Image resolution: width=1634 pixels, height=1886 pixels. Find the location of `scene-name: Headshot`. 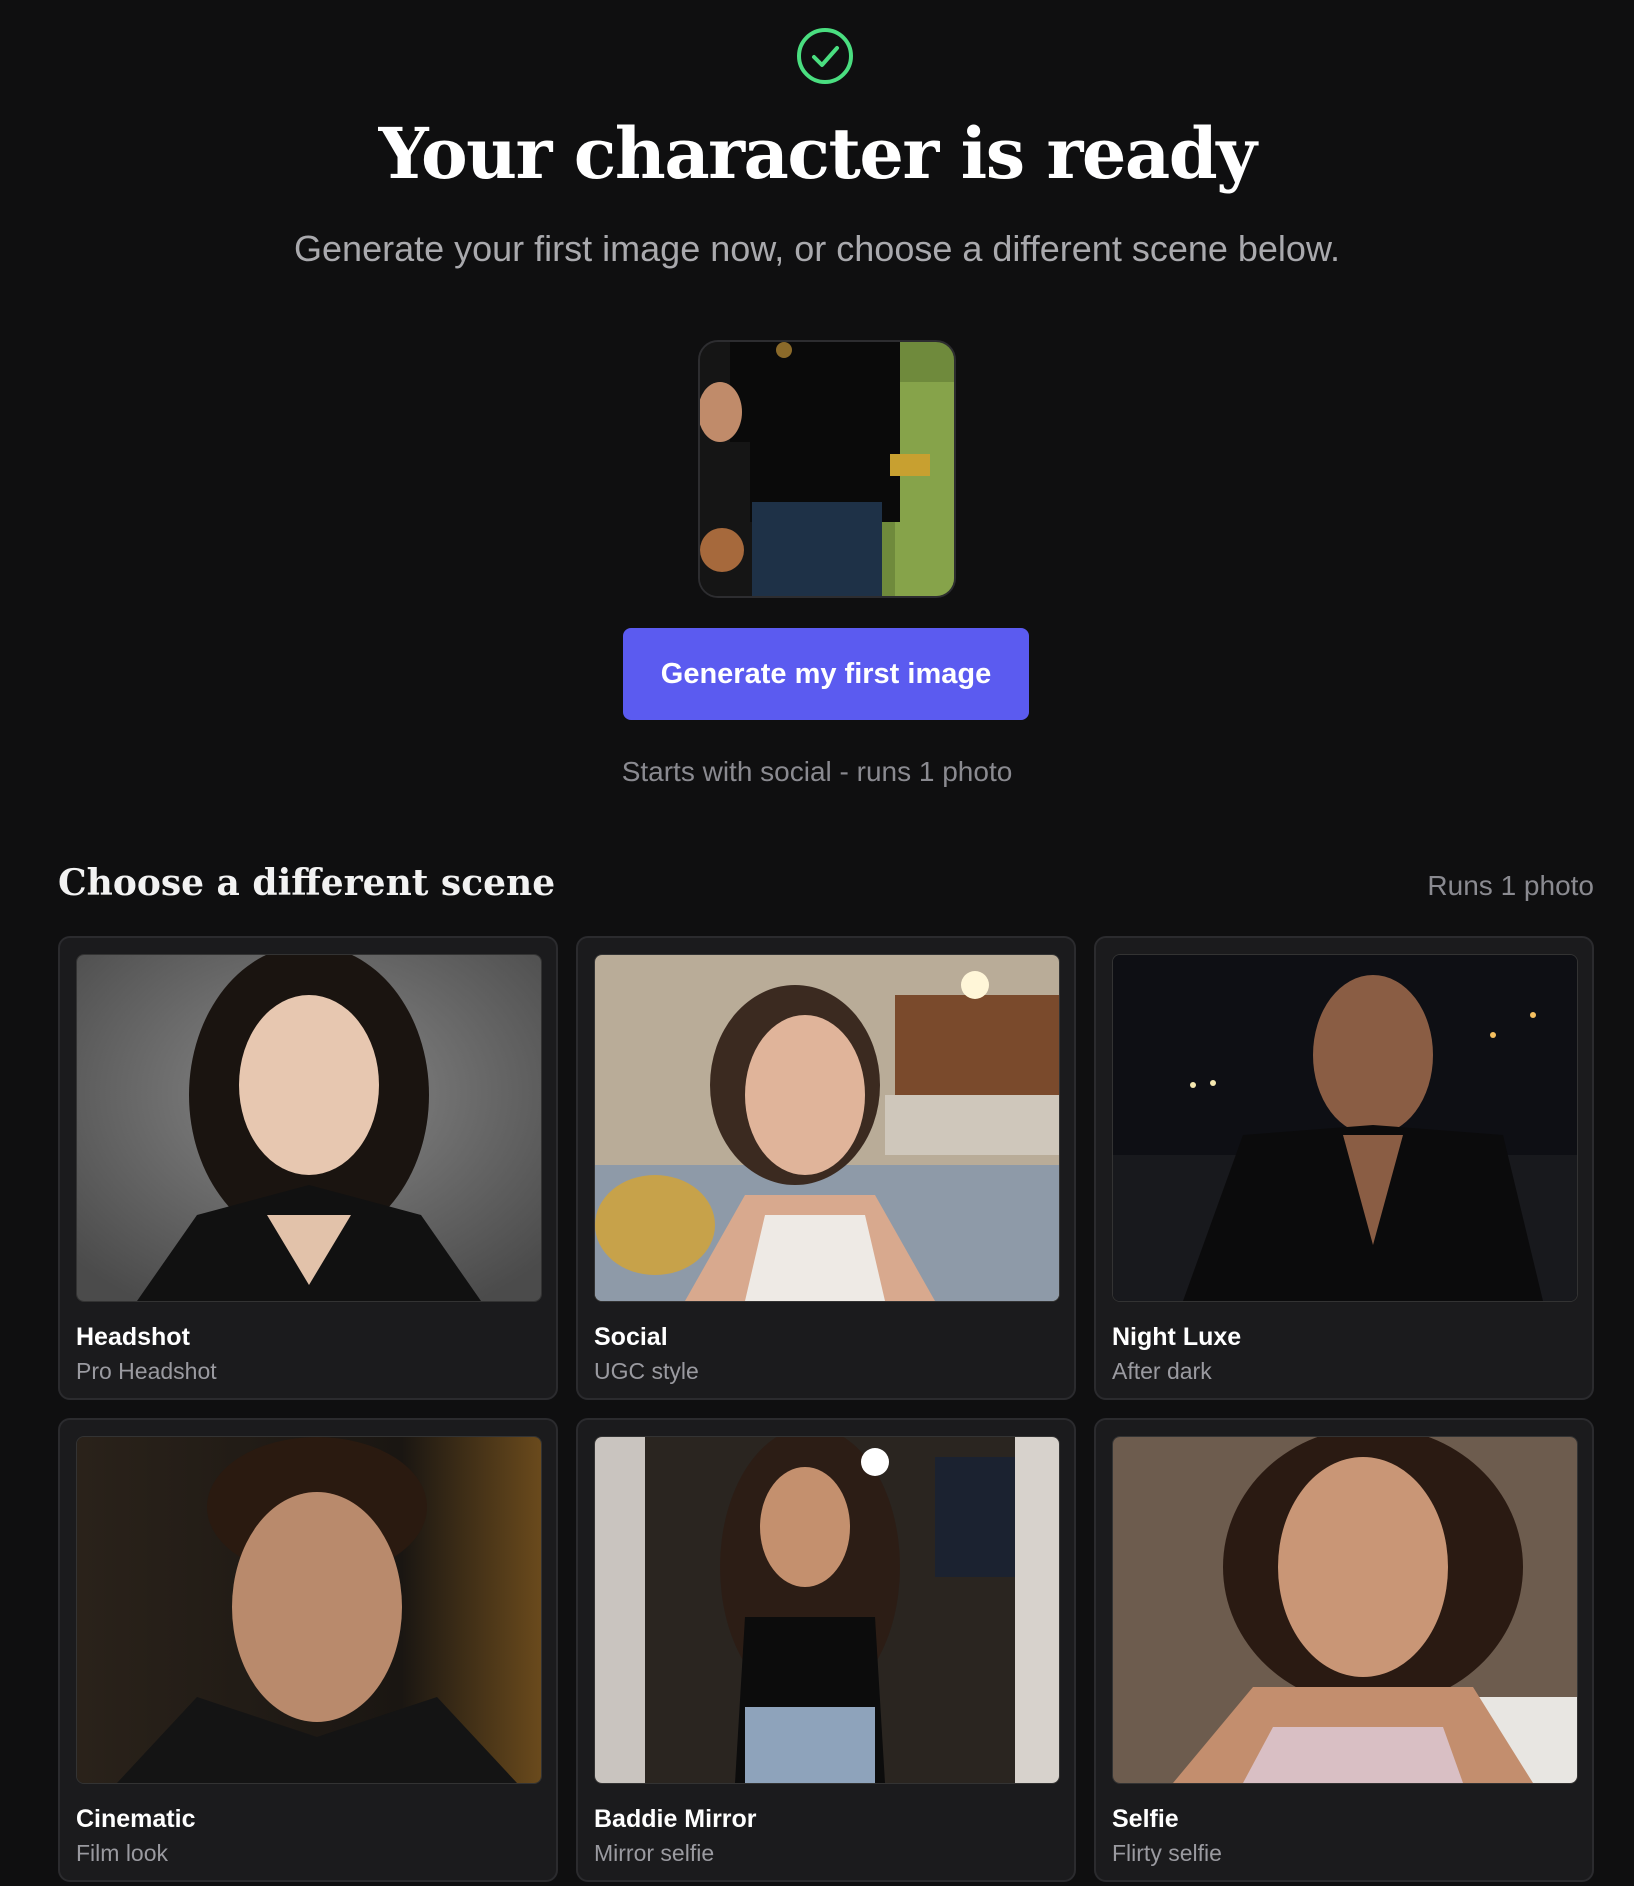

scene-name: Headshot is located at coordinates (133, 1337).